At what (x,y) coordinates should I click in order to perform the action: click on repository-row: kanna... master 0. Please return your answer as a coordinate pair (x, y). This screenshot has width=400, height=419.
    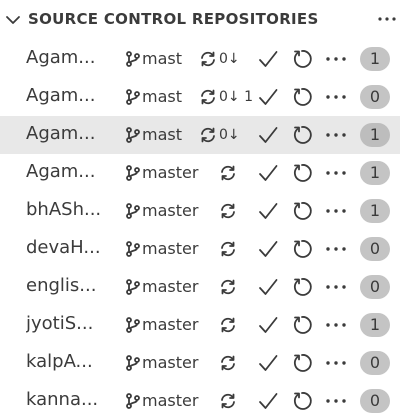
    Looking at the image, I should click on (200, 400).